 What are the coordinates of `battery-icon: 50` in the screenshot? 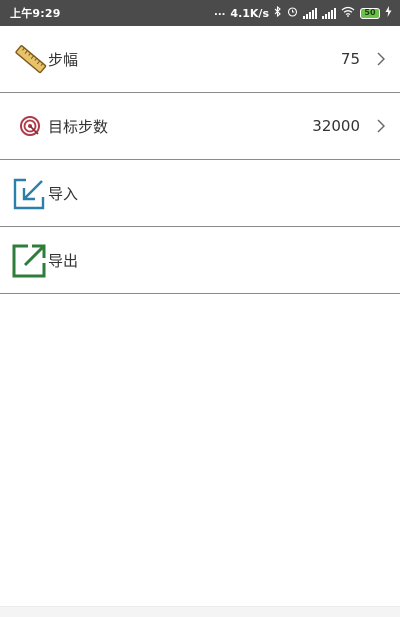 It's located at (370, 13).